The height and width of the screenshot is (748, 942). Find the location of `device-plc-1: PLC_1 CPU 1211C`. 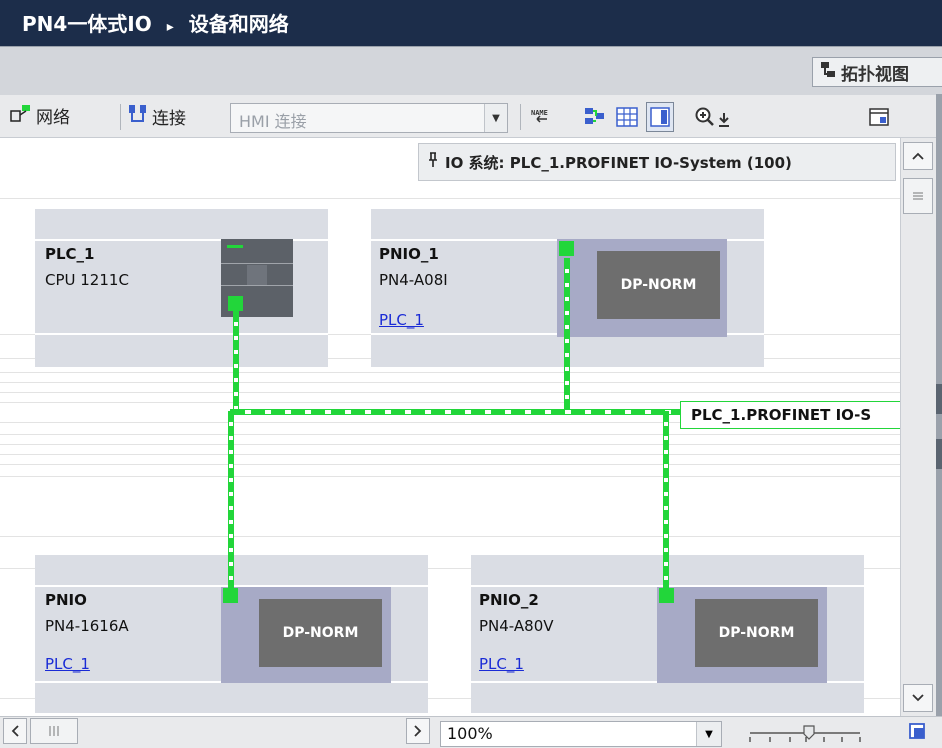

device-plc-1: PLC_1 CPU 1211C is located at coordinates (181, 288).